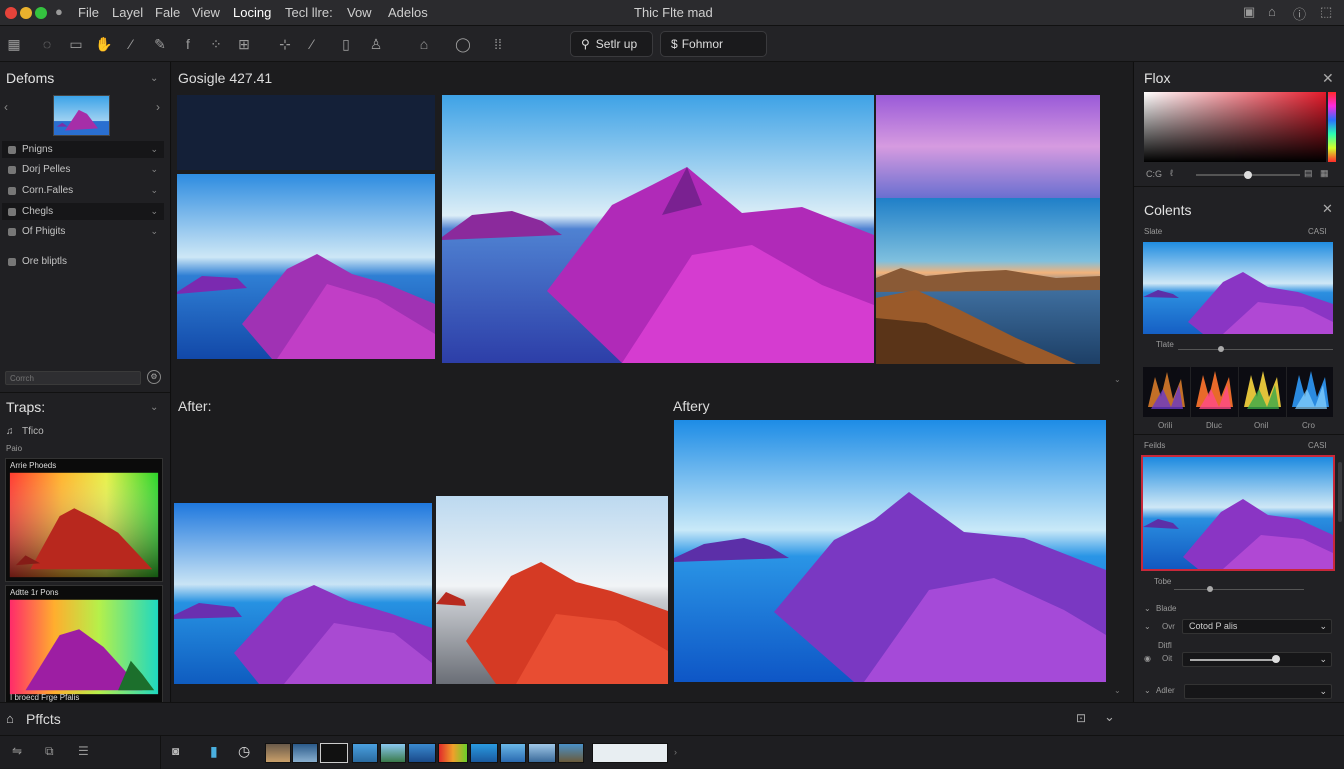 This screenshot has width=1344, height=769. Describe the element at coordinates (713, 53) in the screenshot. I see `camera-button: $Fohmor Camen` at that location.